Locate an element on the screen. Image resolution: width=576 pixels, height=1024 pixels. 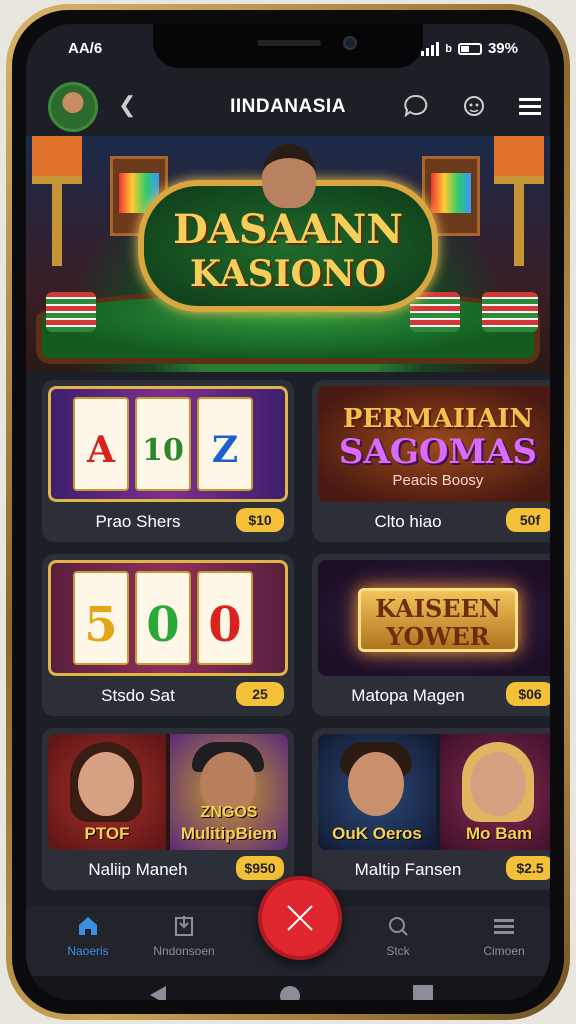
game-amount-badge: 50f is located at coordinates (528, 520).